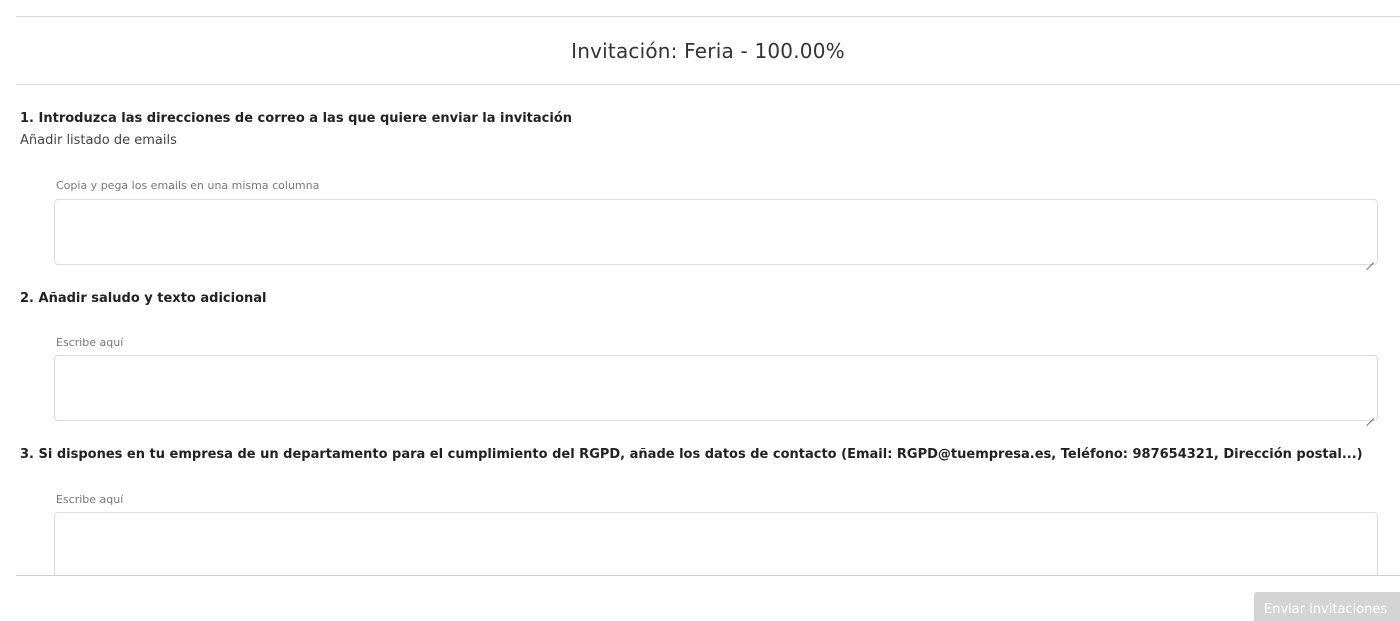 The image size is (1400, 621). Describe the element at coordinates (716, 543) in the screenshot. I see `rgpd-contact-textarea` at that location.